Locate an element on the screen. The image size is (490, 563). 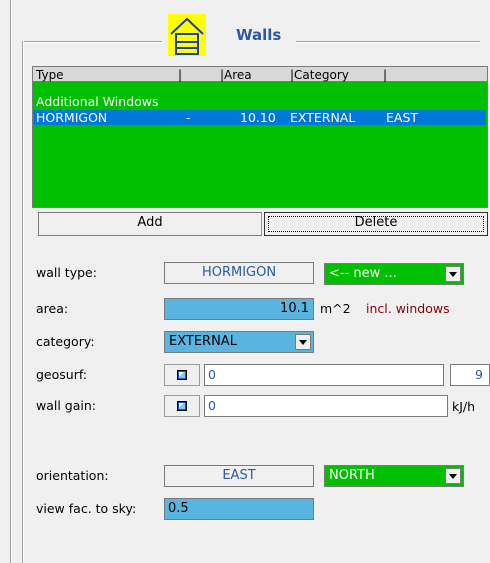
wall-gain-edit-button is located at coordinates (182, 406).